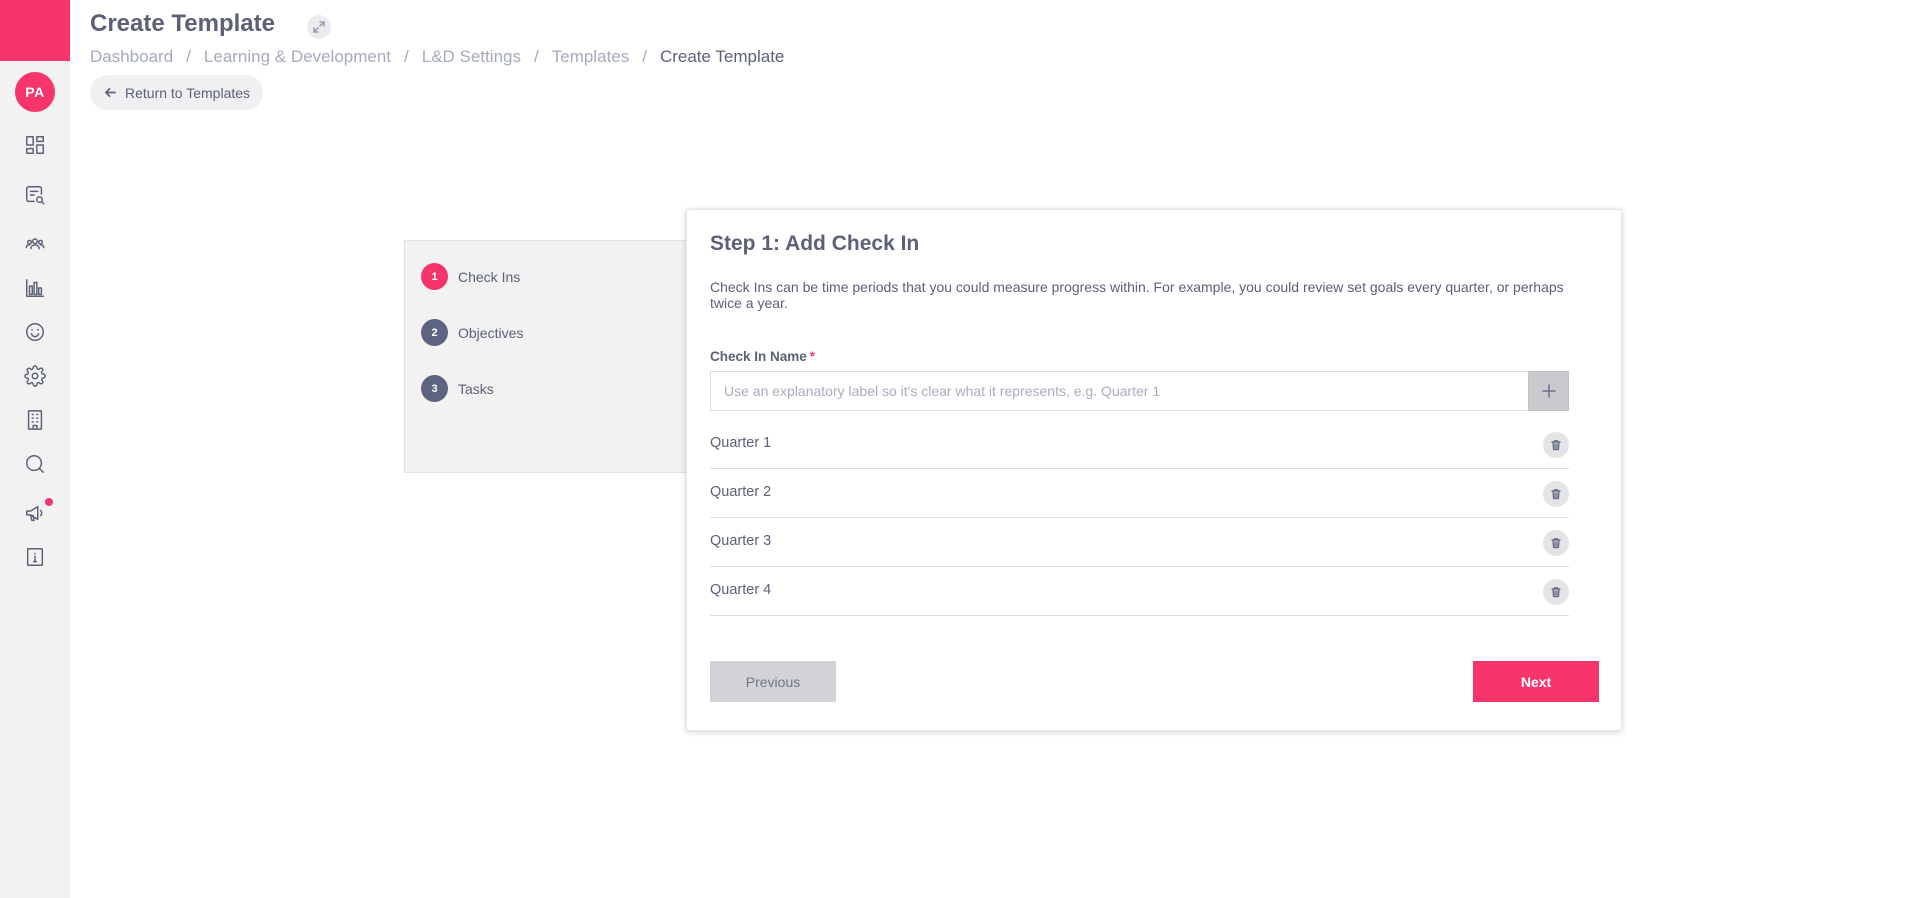 This screenshot has height=898, width=1915. What do you see at coordinates (549, 356) in the screenshot?
I see `steps-panel: 1 Check Ins 2 Objectives 3 Tasks` at bounding box center [549, 356].